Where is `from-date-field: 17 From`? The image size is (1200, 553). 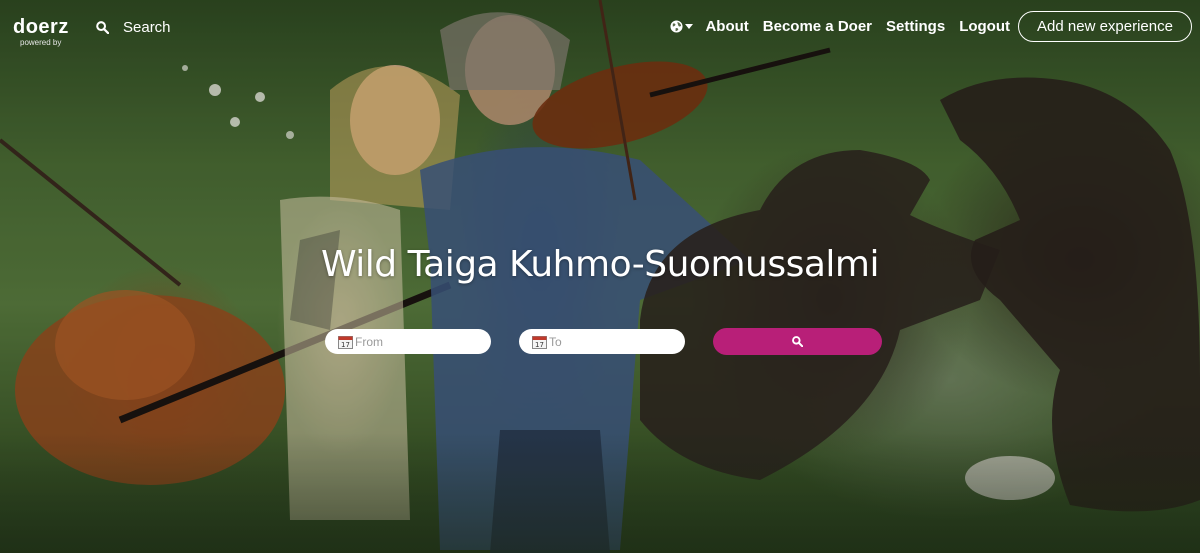 from-date-field: 17 From is located at coordinates (408, 341).